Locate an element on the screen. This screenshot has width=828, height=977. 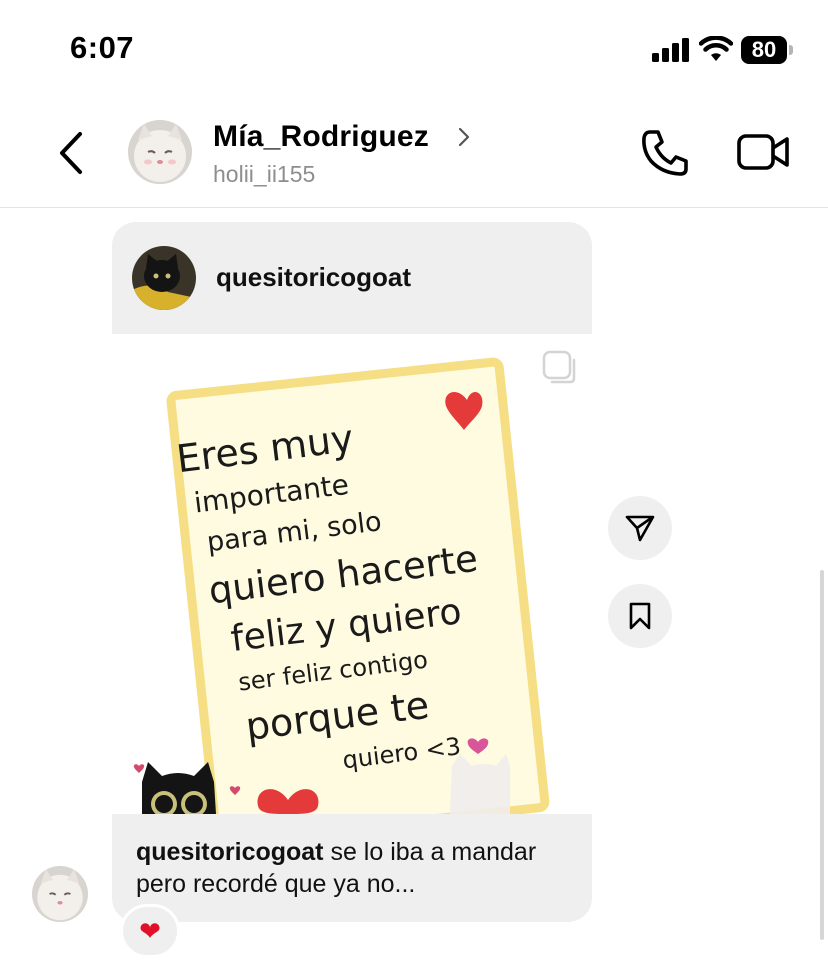
status-time: 6:07 is located at coordinates (102, 47).